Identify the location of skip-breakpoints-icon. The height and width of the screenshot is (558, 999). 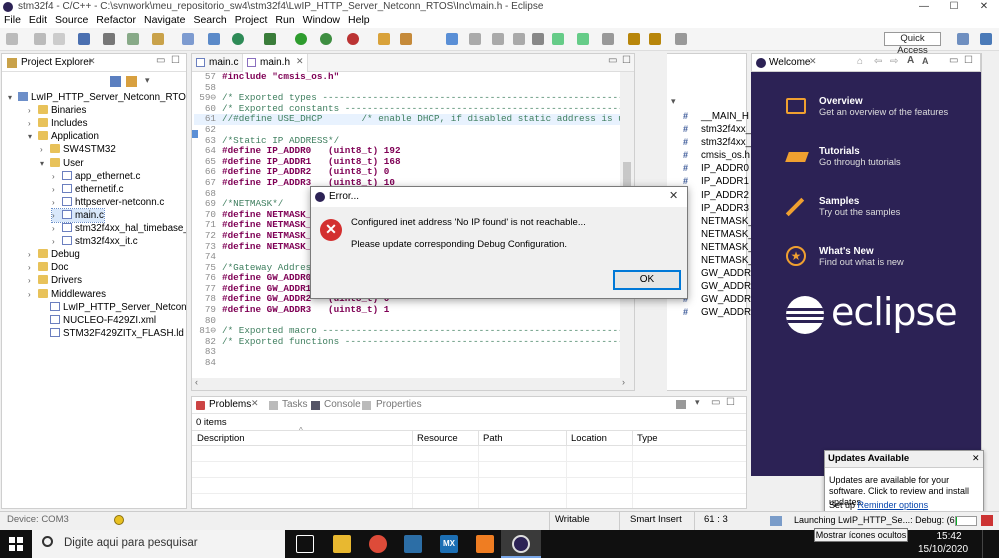
(538, 39).